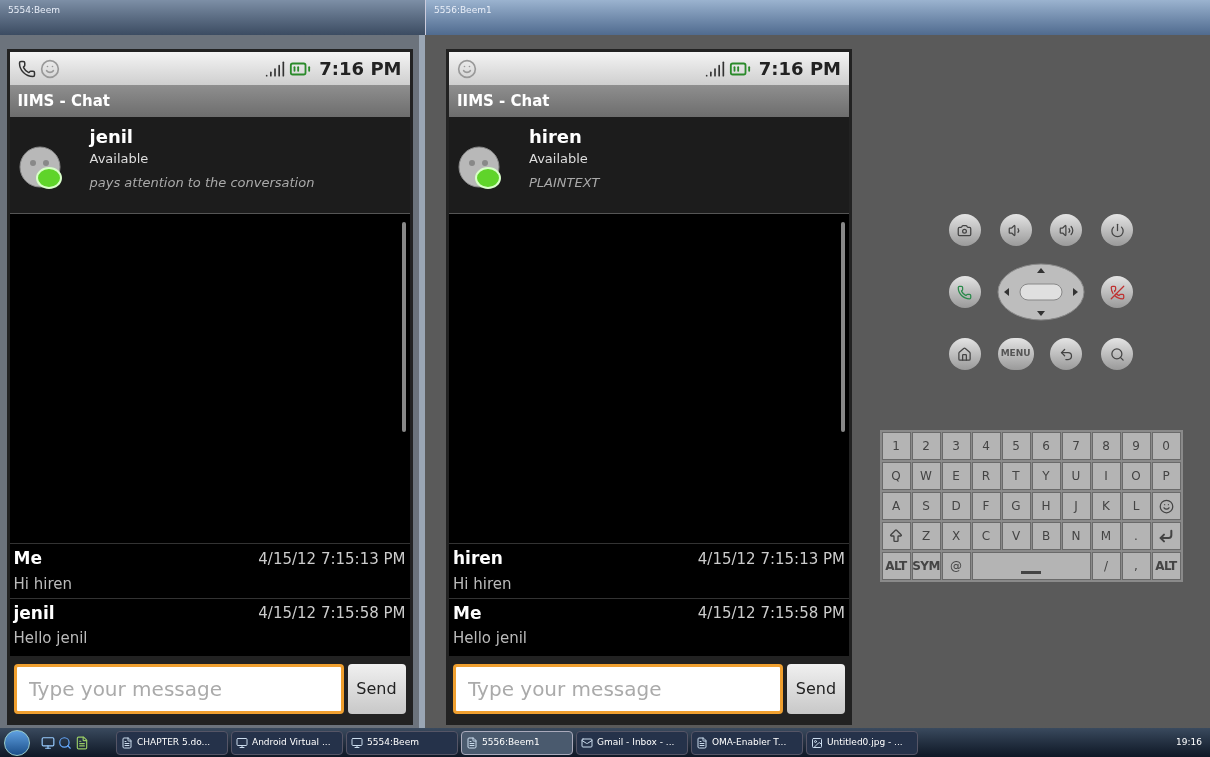  I want to click on dpad-control, so click(1041, 292).